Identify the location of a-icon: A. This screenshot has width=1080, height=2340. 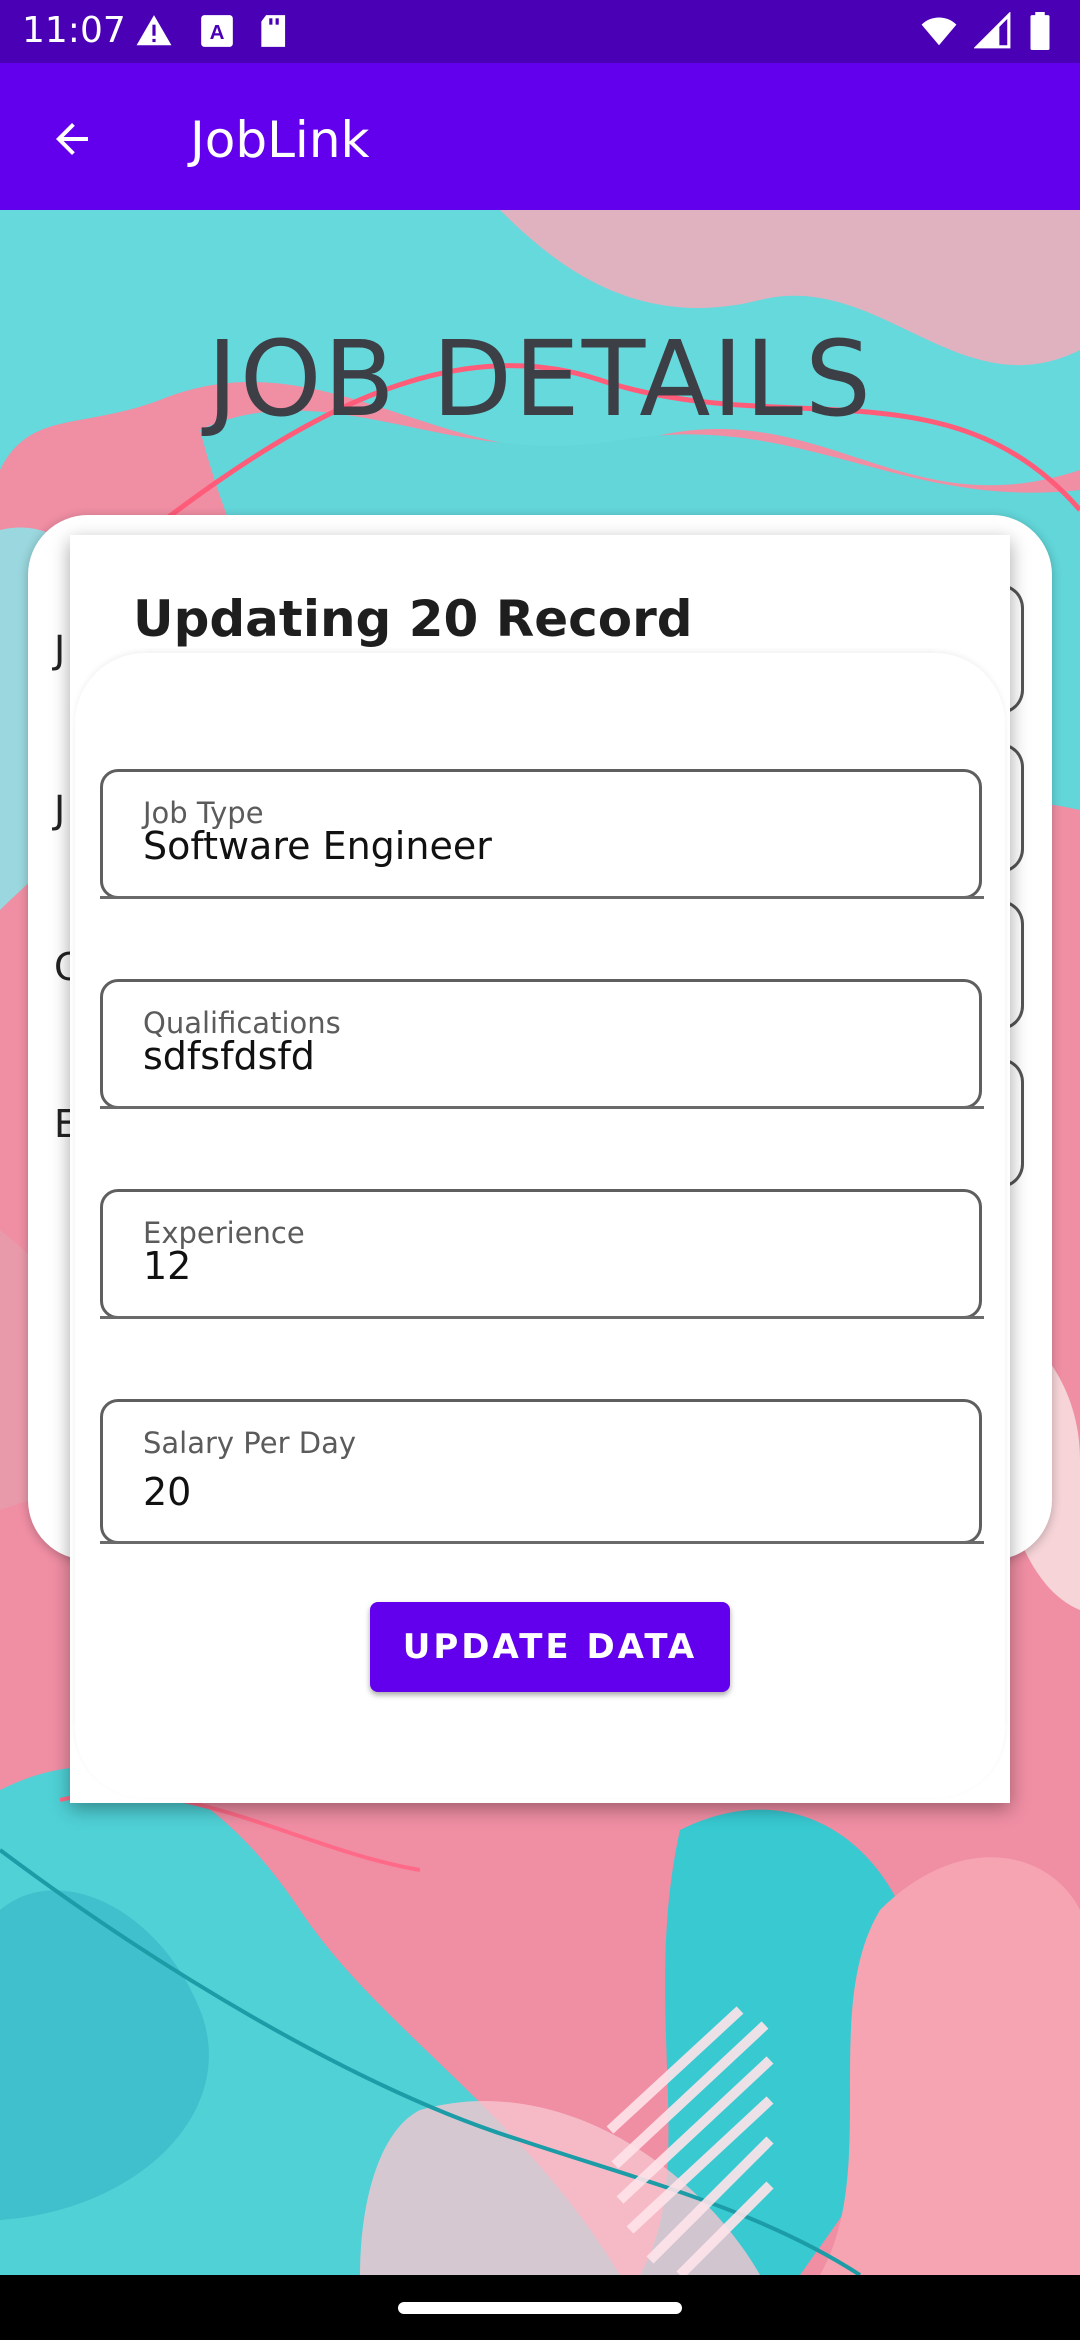
(217, 31).